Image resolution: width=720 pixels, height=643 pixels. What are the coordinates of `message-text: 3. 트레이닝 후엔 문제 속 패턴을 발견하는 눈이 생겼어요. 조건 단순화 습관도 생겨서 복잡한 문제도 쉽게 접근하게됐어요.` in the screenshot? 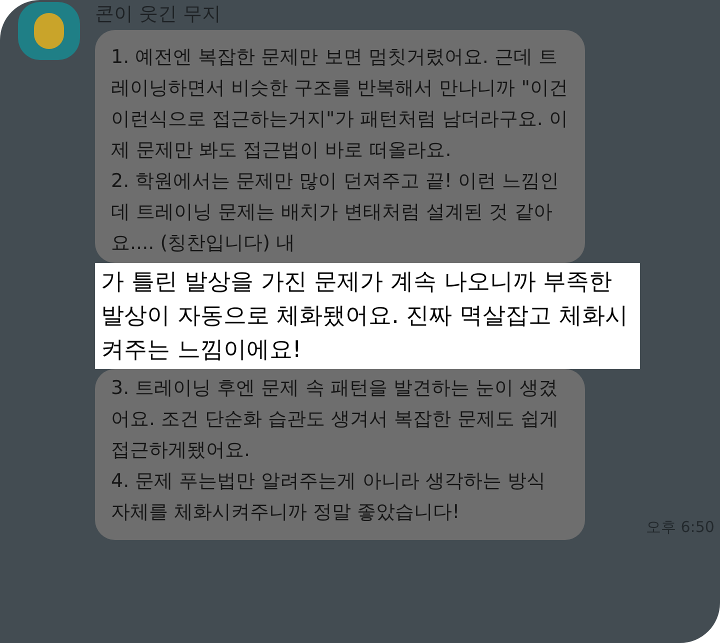 It's located at (335, 419).